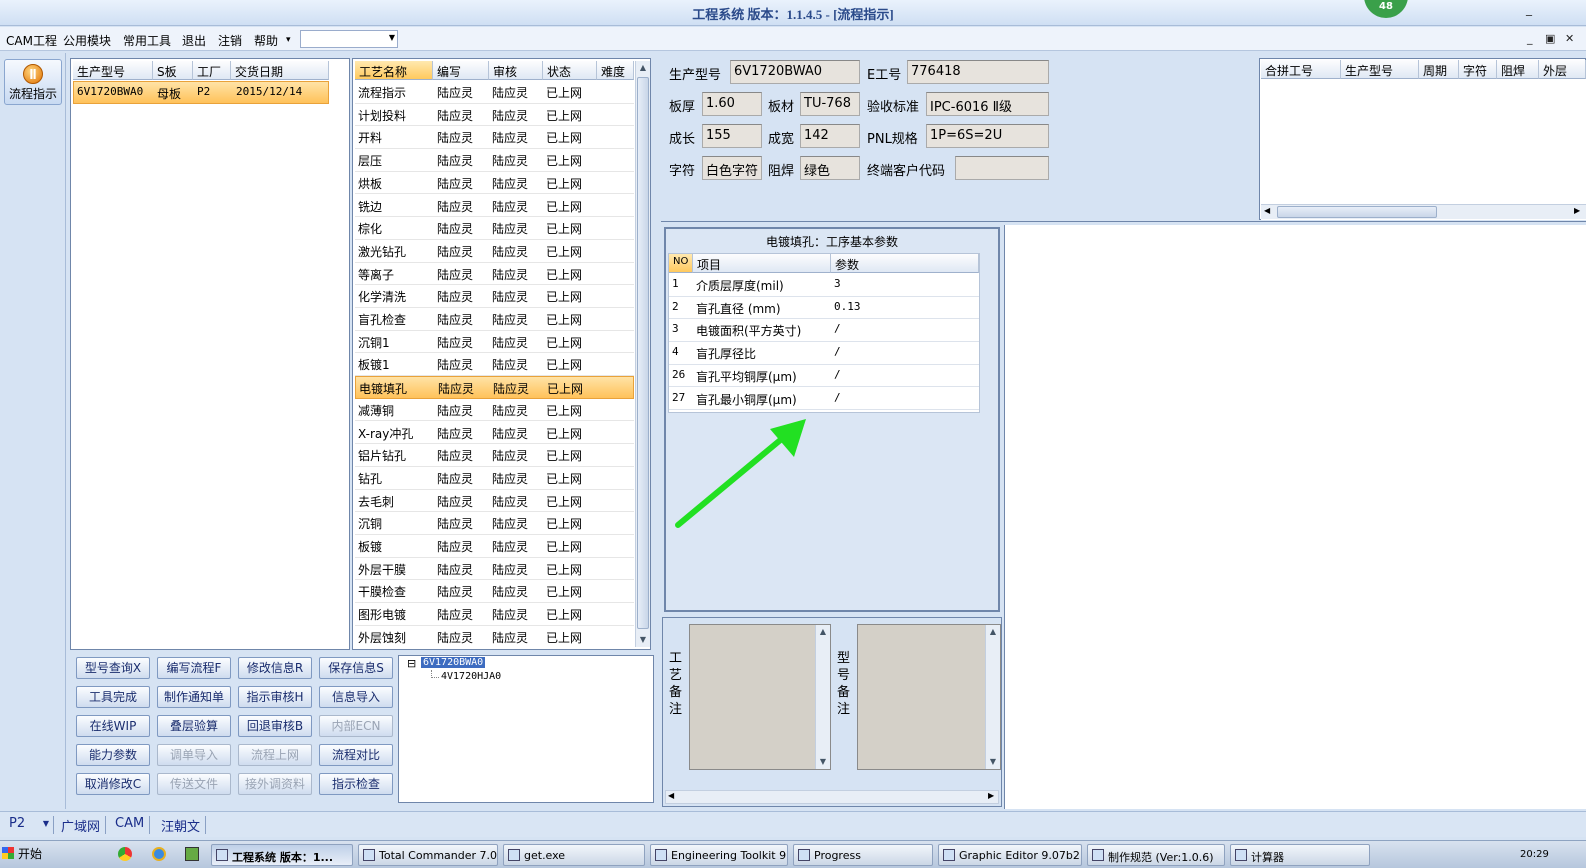 This screenshot has height=868, width=1586. Describe the element at coordinates (194, 697) in the screenshot. I see `action-button: 制作通知单` at that location.